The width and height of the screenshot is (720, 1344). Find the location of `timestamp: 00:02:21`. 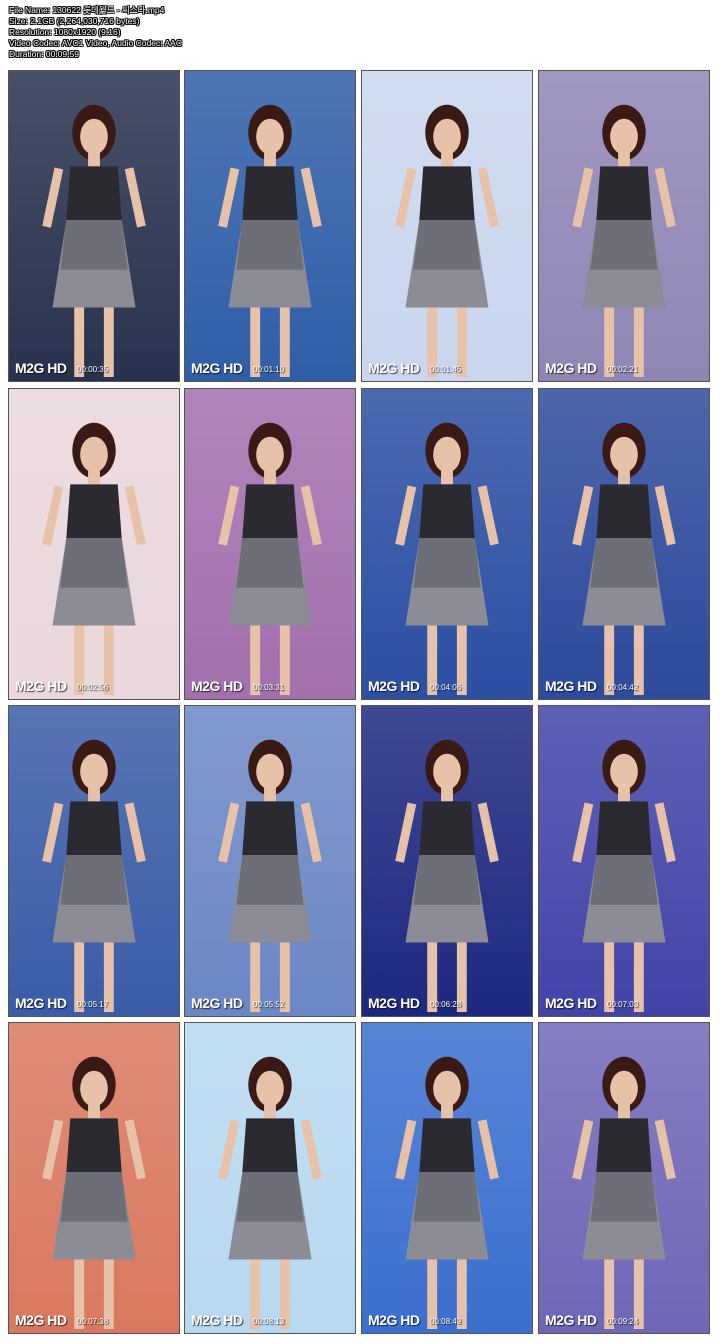

timestamp: 00:02:21 is located at coordinates (623, 369).